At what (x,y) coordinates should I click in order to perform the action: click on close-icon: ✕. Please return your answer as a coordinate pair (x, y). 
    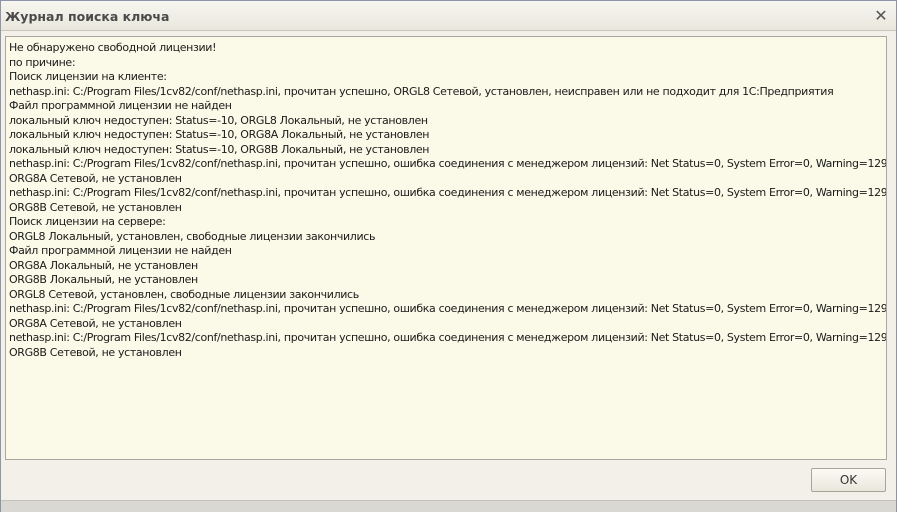
    Looking at the image, I should click on (881, 16).